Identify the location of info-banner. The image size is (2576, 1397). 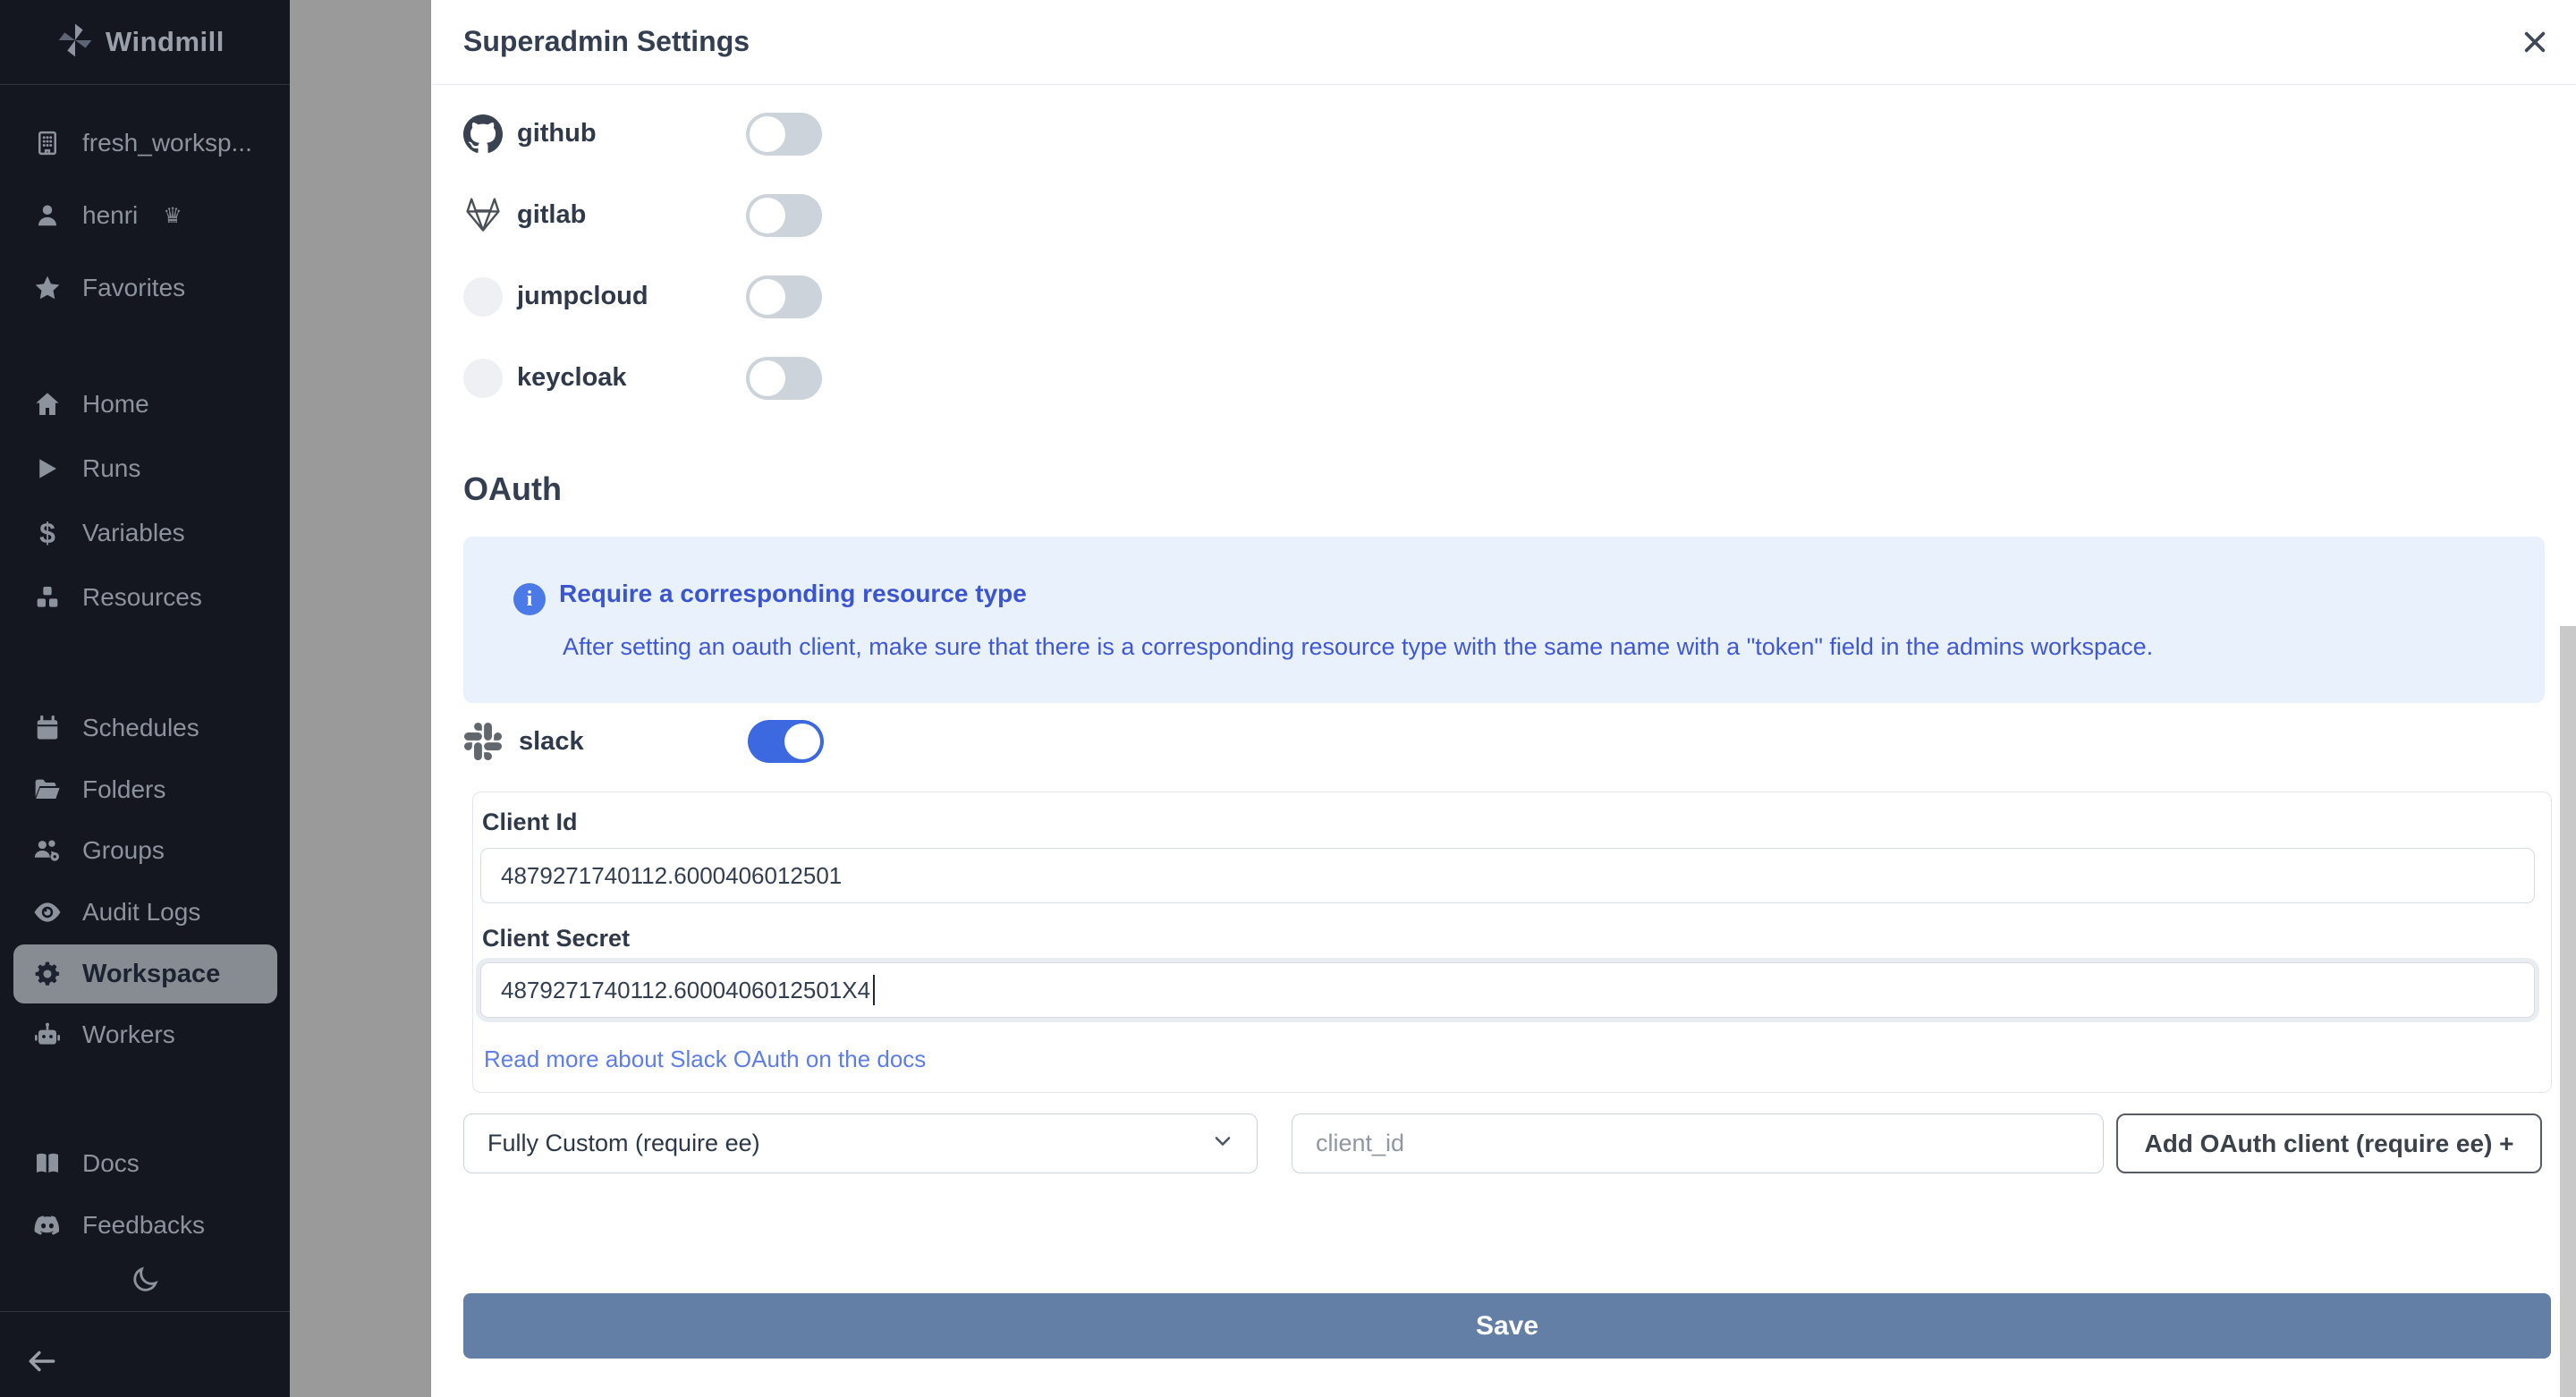
(1504, 620).